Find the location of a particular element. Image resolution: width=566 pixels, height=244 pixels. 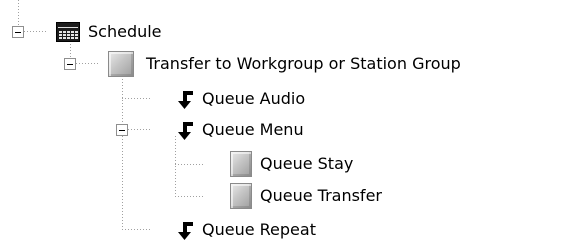

expand-collapse-toggle-queue-menu is located at coordinates (122, 130).